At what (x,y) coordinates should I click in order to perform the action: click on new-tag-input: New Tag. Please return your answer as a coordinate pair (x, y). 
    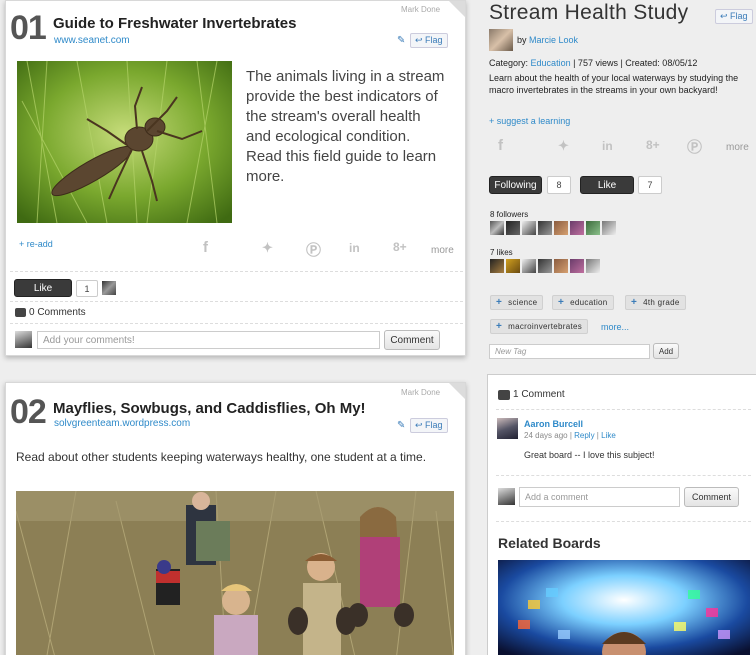
    Looking at the image, I should click on (569, 351).